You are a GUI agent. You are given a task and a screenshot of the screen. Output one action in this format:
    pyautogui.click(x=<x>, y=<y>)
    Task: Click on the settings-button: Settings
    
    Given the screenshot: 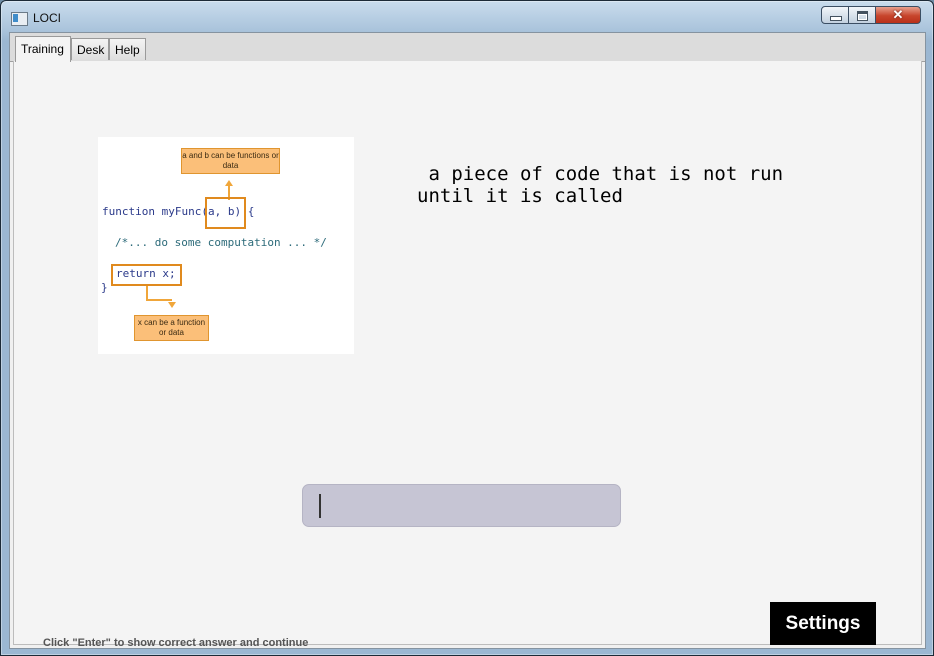 What is the action you would take?
    pyautogui.click(x=823, y=623)
    